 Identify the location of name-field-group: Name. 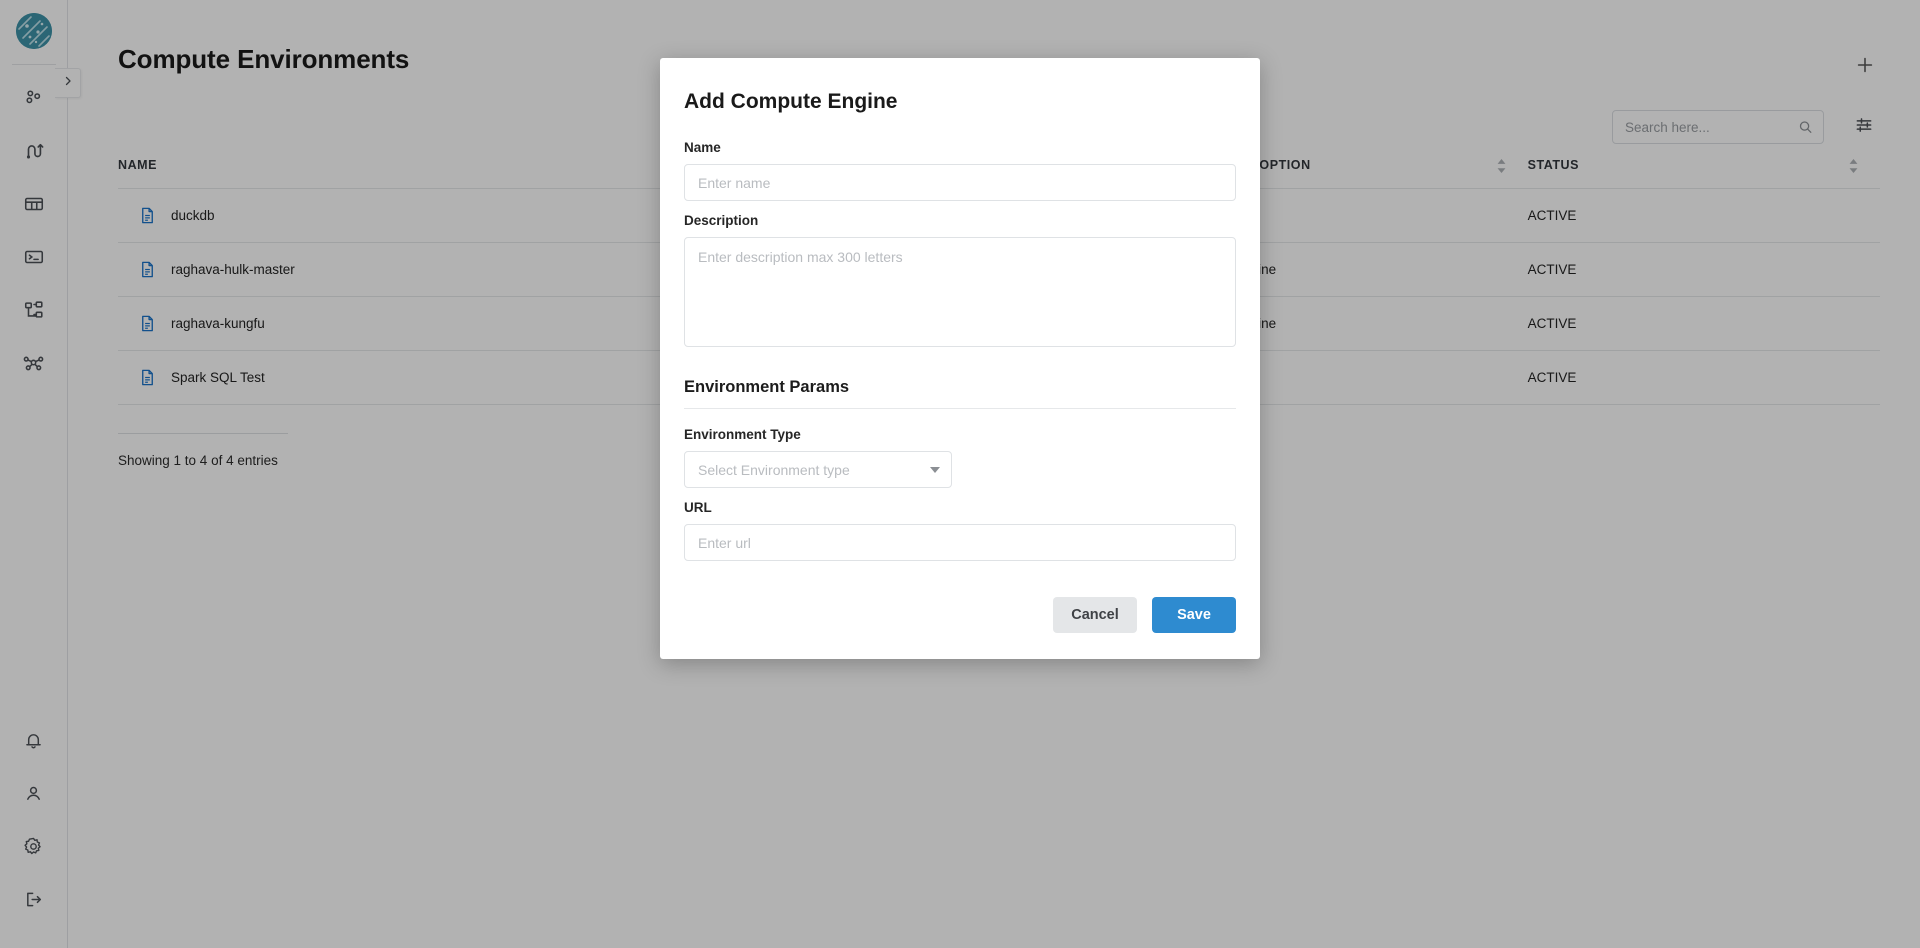
(960, 170).